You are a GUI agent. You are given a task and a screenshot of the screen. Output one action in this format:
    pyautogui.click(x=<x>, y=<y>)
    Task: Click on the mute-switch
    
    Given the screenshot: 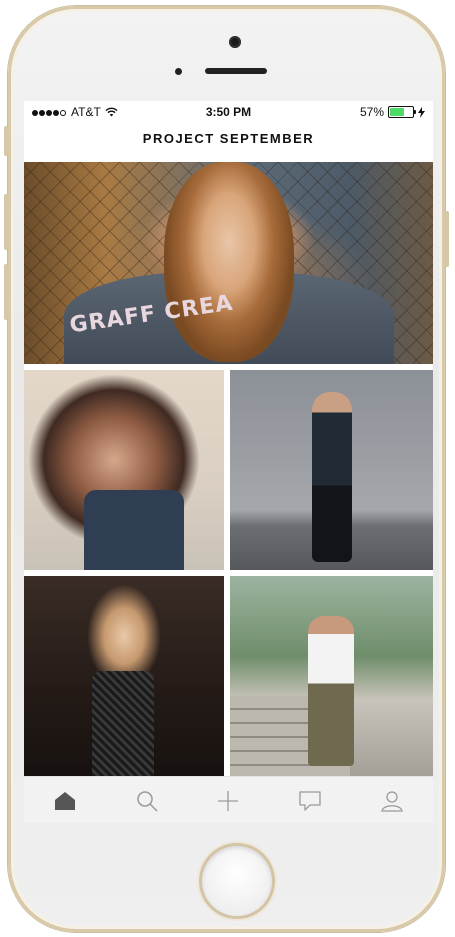 What is the action you would take?
    pyautogui.click(x=6, y=141)
    